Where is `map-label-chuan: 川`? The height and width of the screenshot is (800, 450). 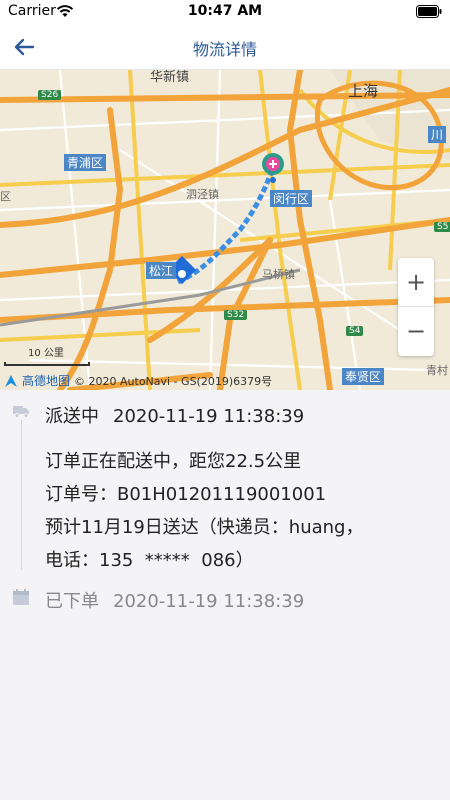
map-label-chuan: 川 is located at coordinates (437, 134).